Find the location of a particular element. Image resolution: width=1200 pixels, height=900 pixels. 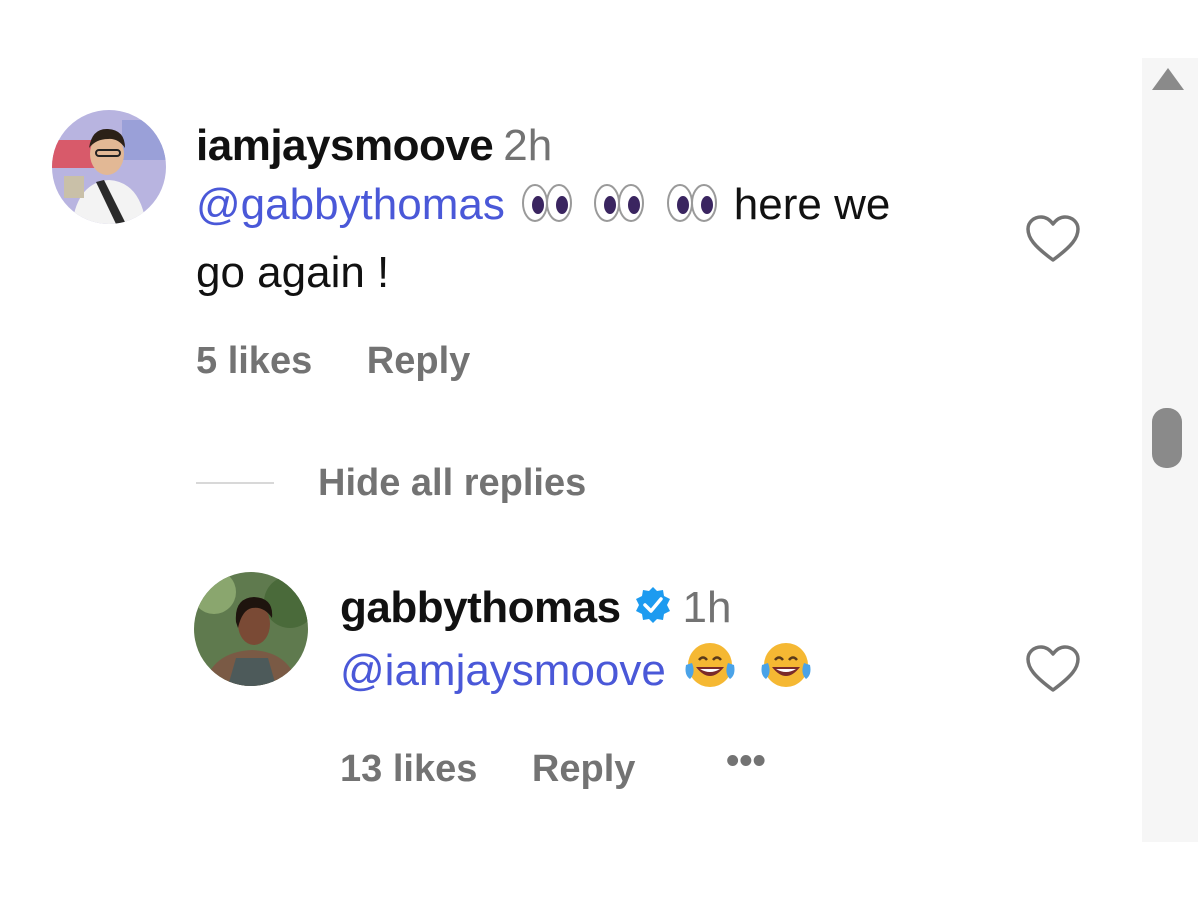

comment-actions: 5 likes Reply is located at coordinates (333, 361).